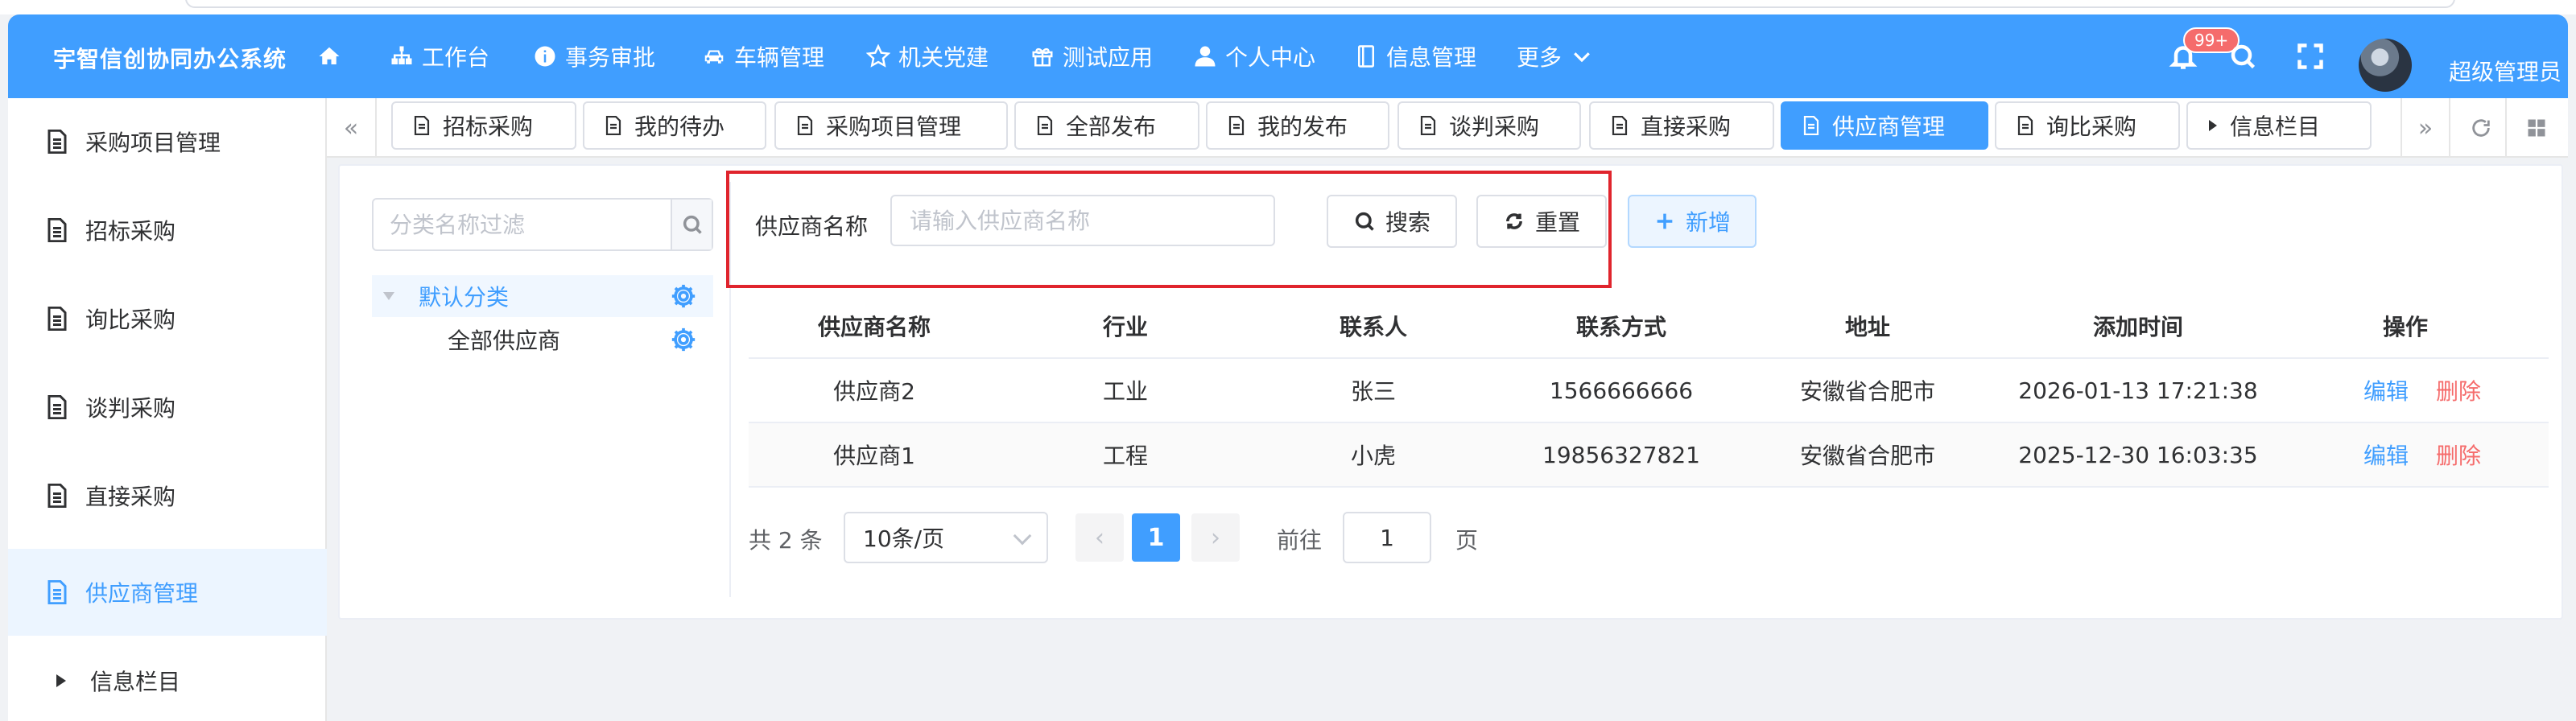 The height and width of the screenshot is (721, 2576). I want to click on sidebar-item-supplier: 供应商管理, so click(167, 592).